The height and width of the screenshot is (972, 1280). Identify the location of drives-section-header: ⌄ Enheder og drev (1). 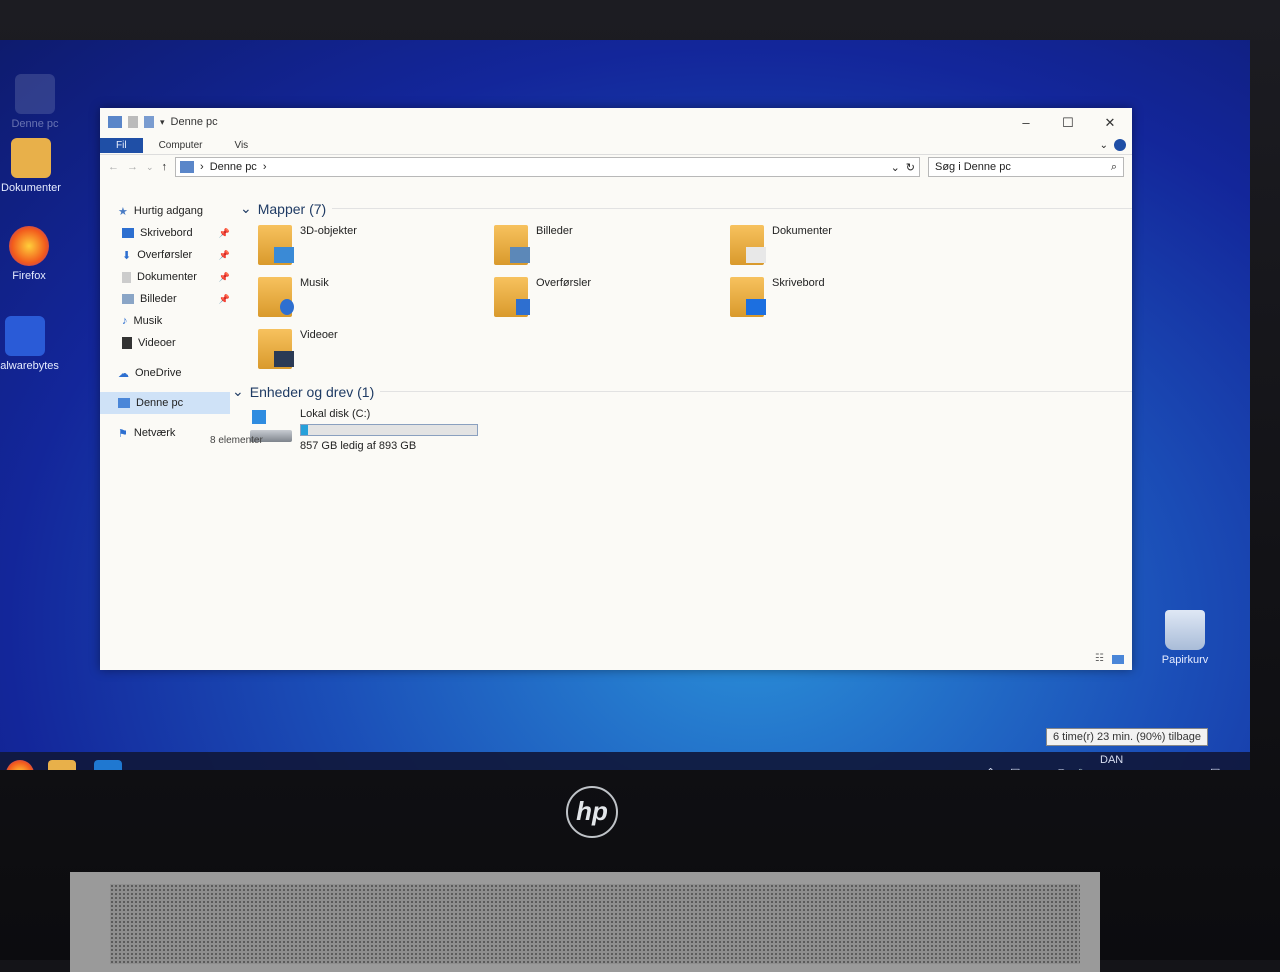
(682, 391).